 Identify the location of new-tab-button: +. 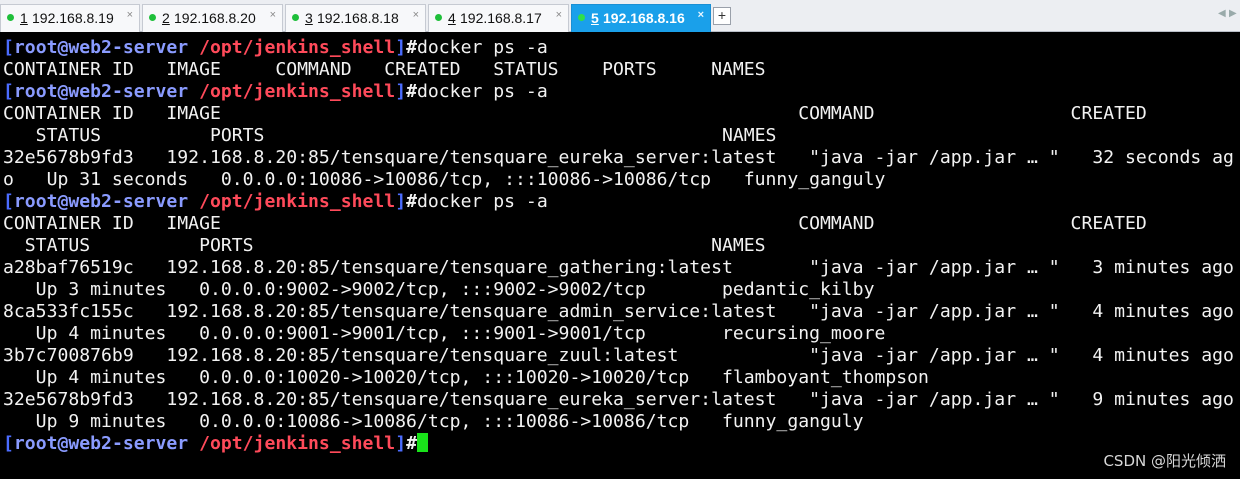
(722, 16).